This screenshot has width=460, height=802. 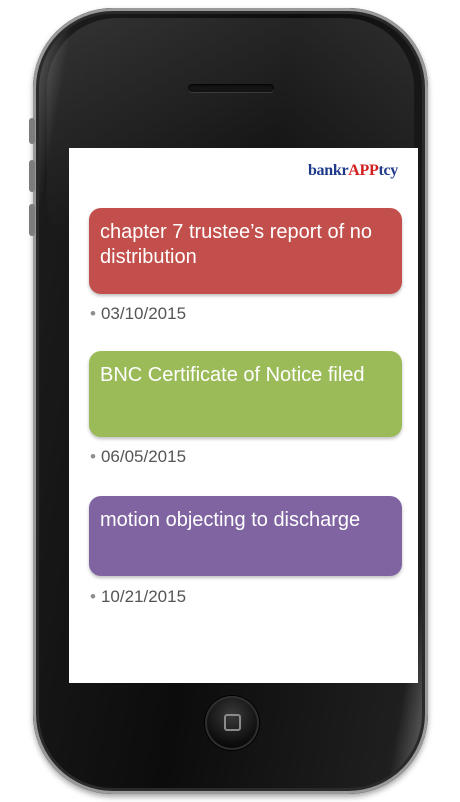 I want to click on volume-up-button, so click(x=32, y=176).